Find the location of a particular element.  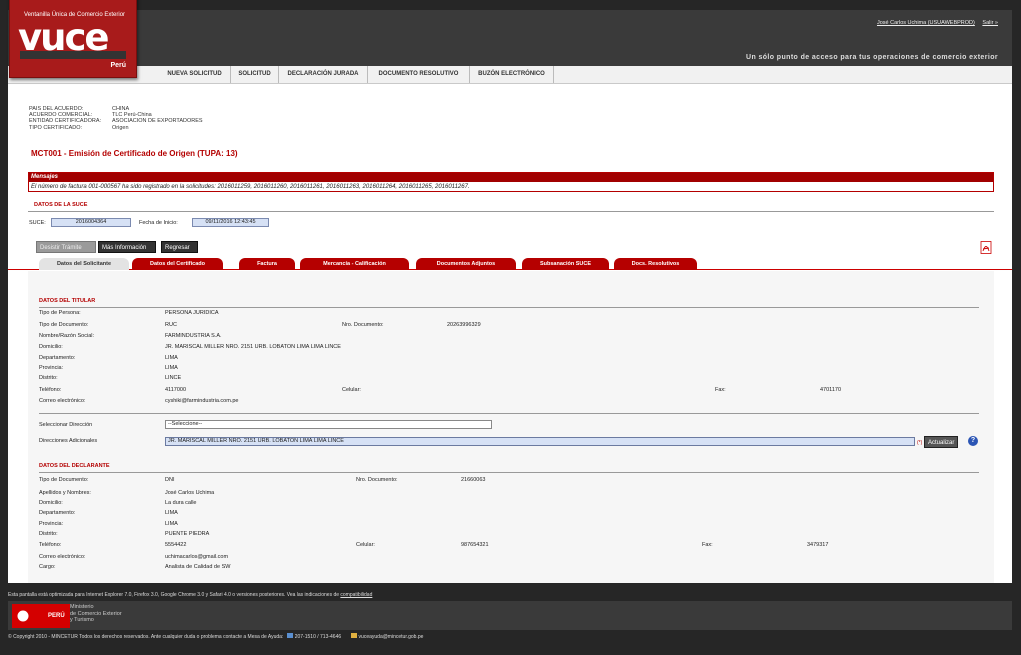

tab-datos-certificado: Datos del Certificado is located at coordinates (177, 264).